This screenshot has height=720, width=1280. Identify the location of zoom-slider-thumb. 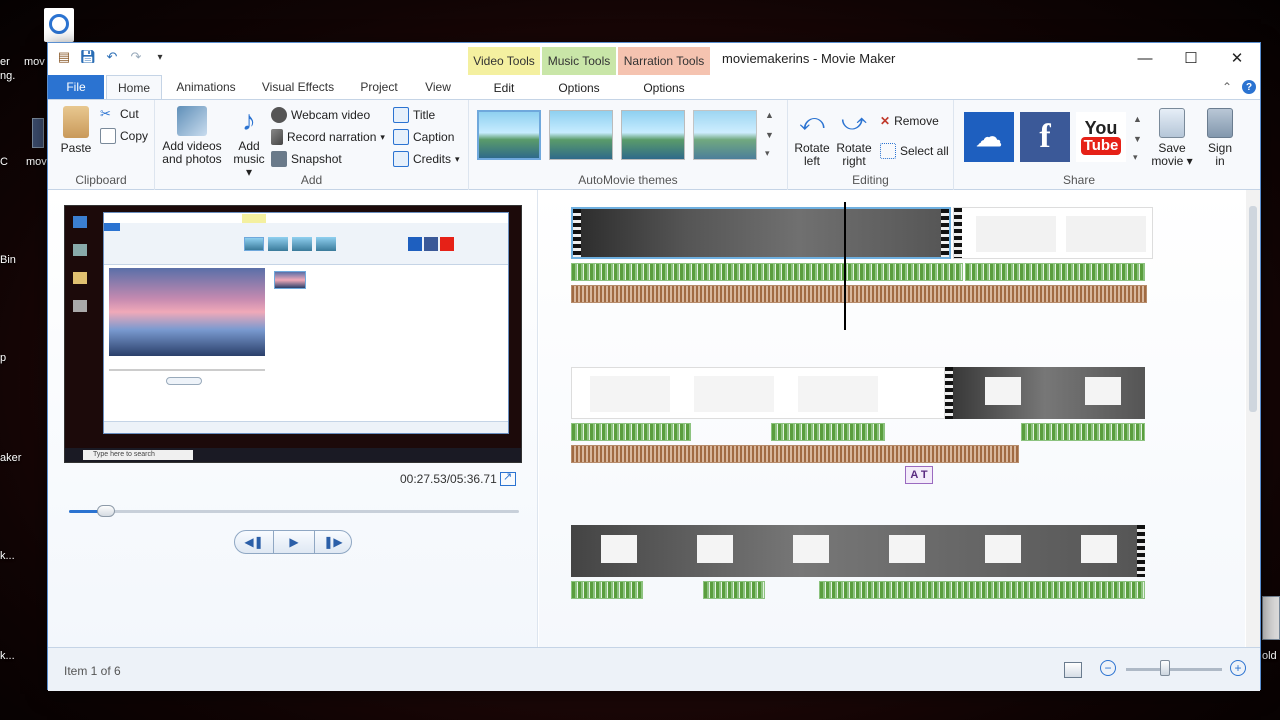
(1165, 668).